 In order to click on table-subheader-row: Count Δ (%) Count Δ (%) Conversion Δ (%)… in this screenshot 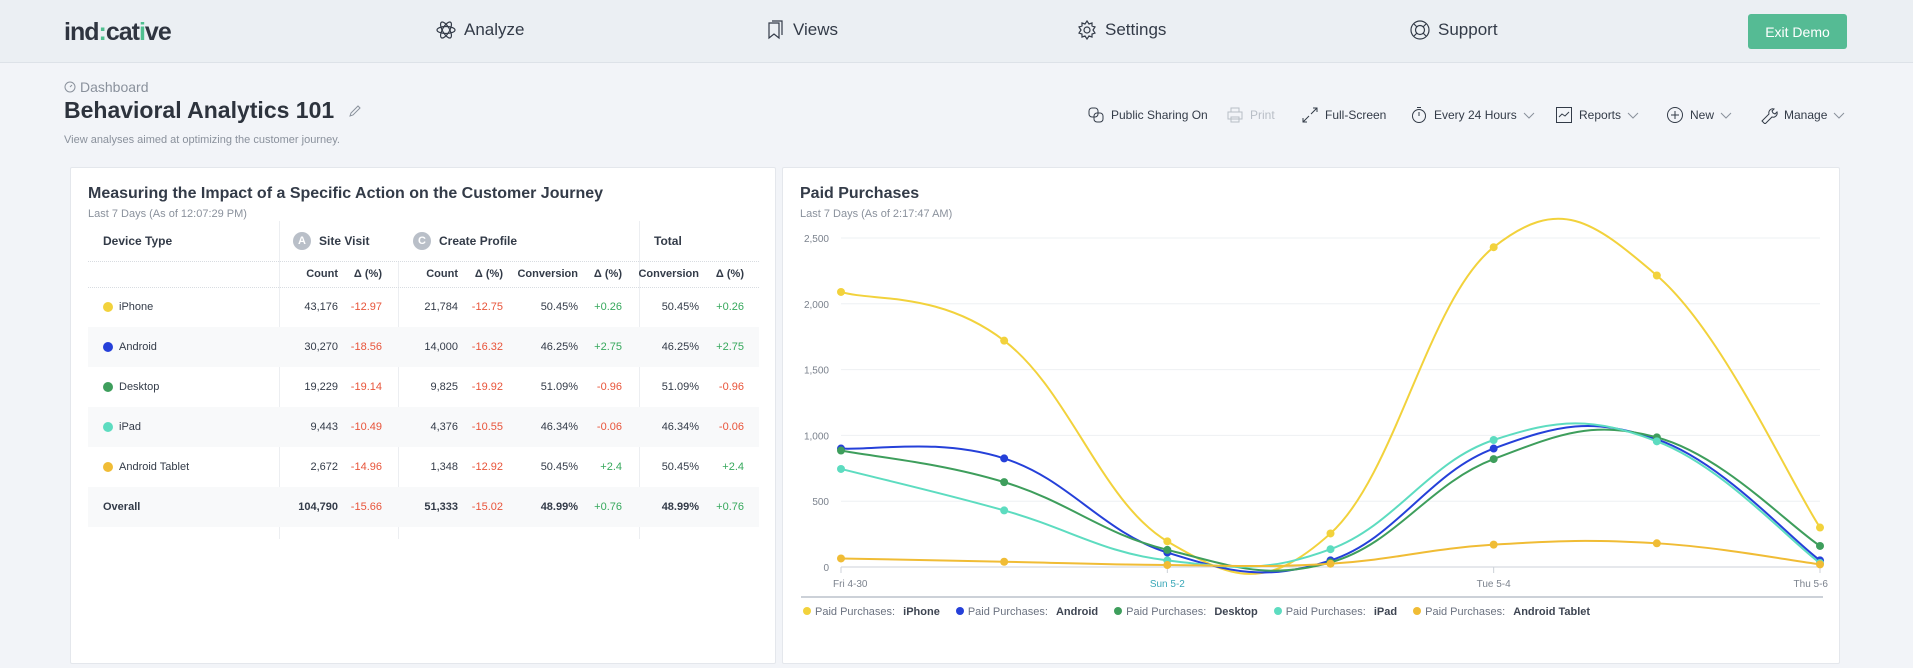, I will do `click(525, 274)`.